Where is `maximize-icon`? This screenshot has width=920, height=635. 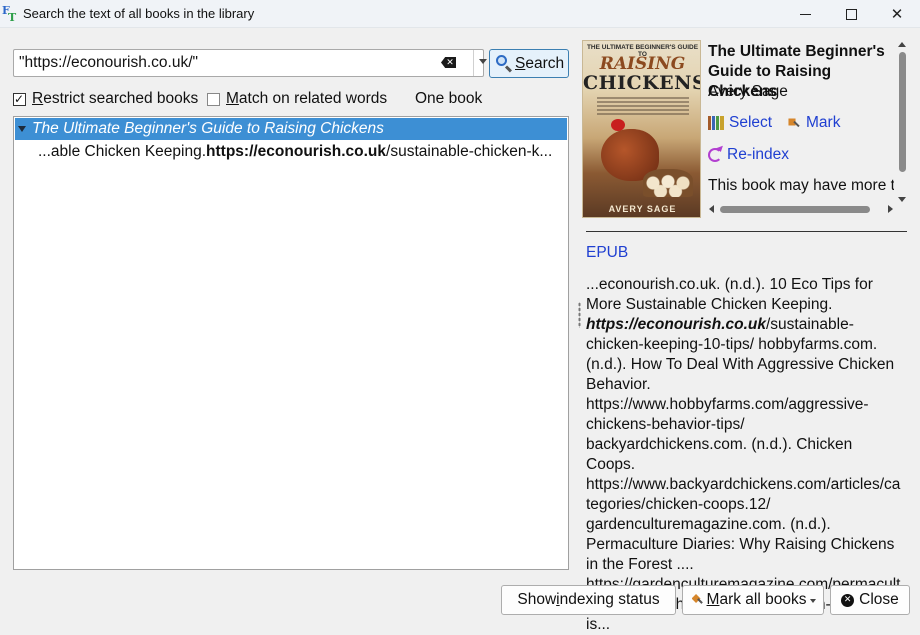 maximize-icon is located at coordinates (851, 14).